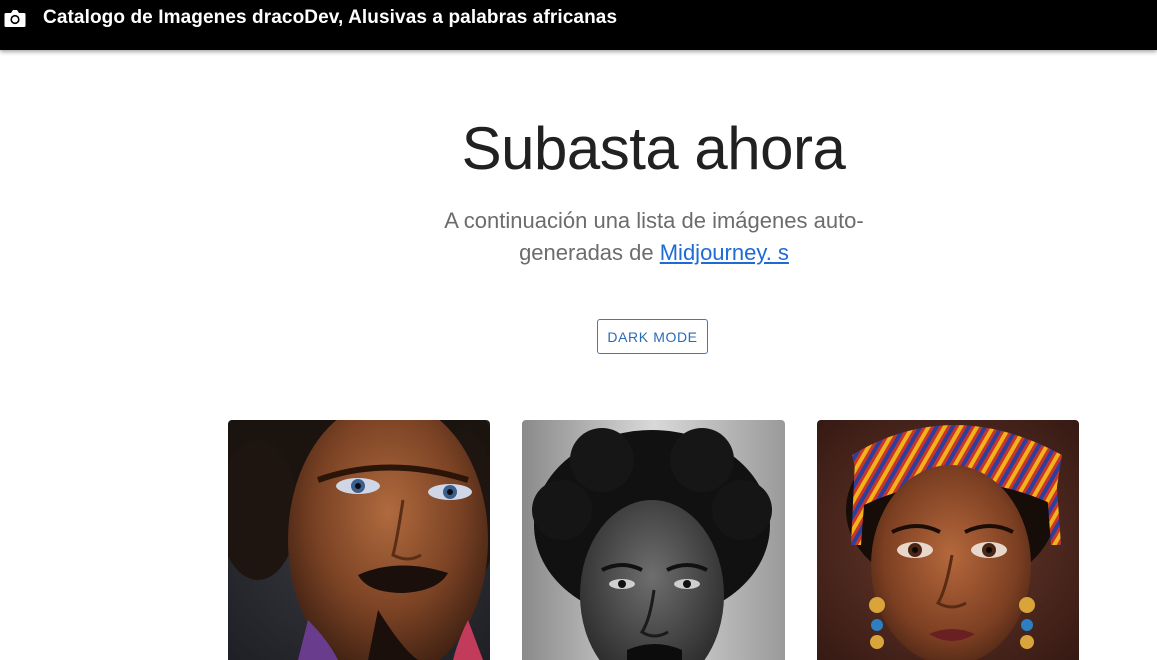 The width and height of the screenshot is (1157, 660). I want to click on camera-icon, so click(15, 18).